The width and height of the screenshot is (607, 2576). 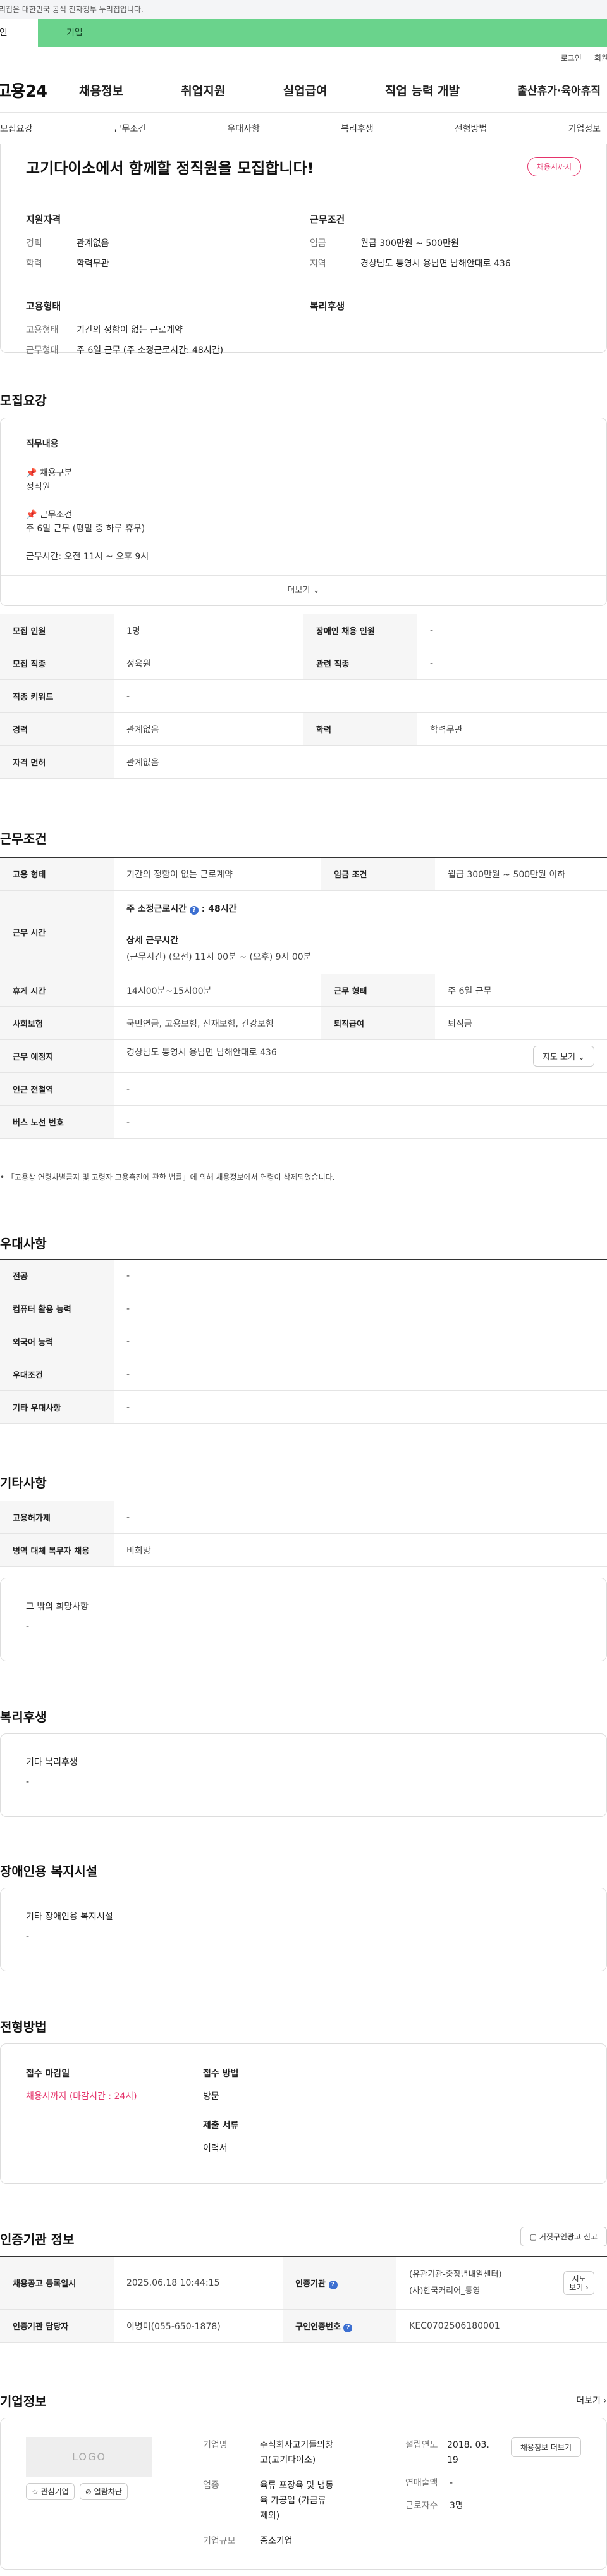 I want to click on table-header: 버스 노선 번호, so click(x=57, y=1122).